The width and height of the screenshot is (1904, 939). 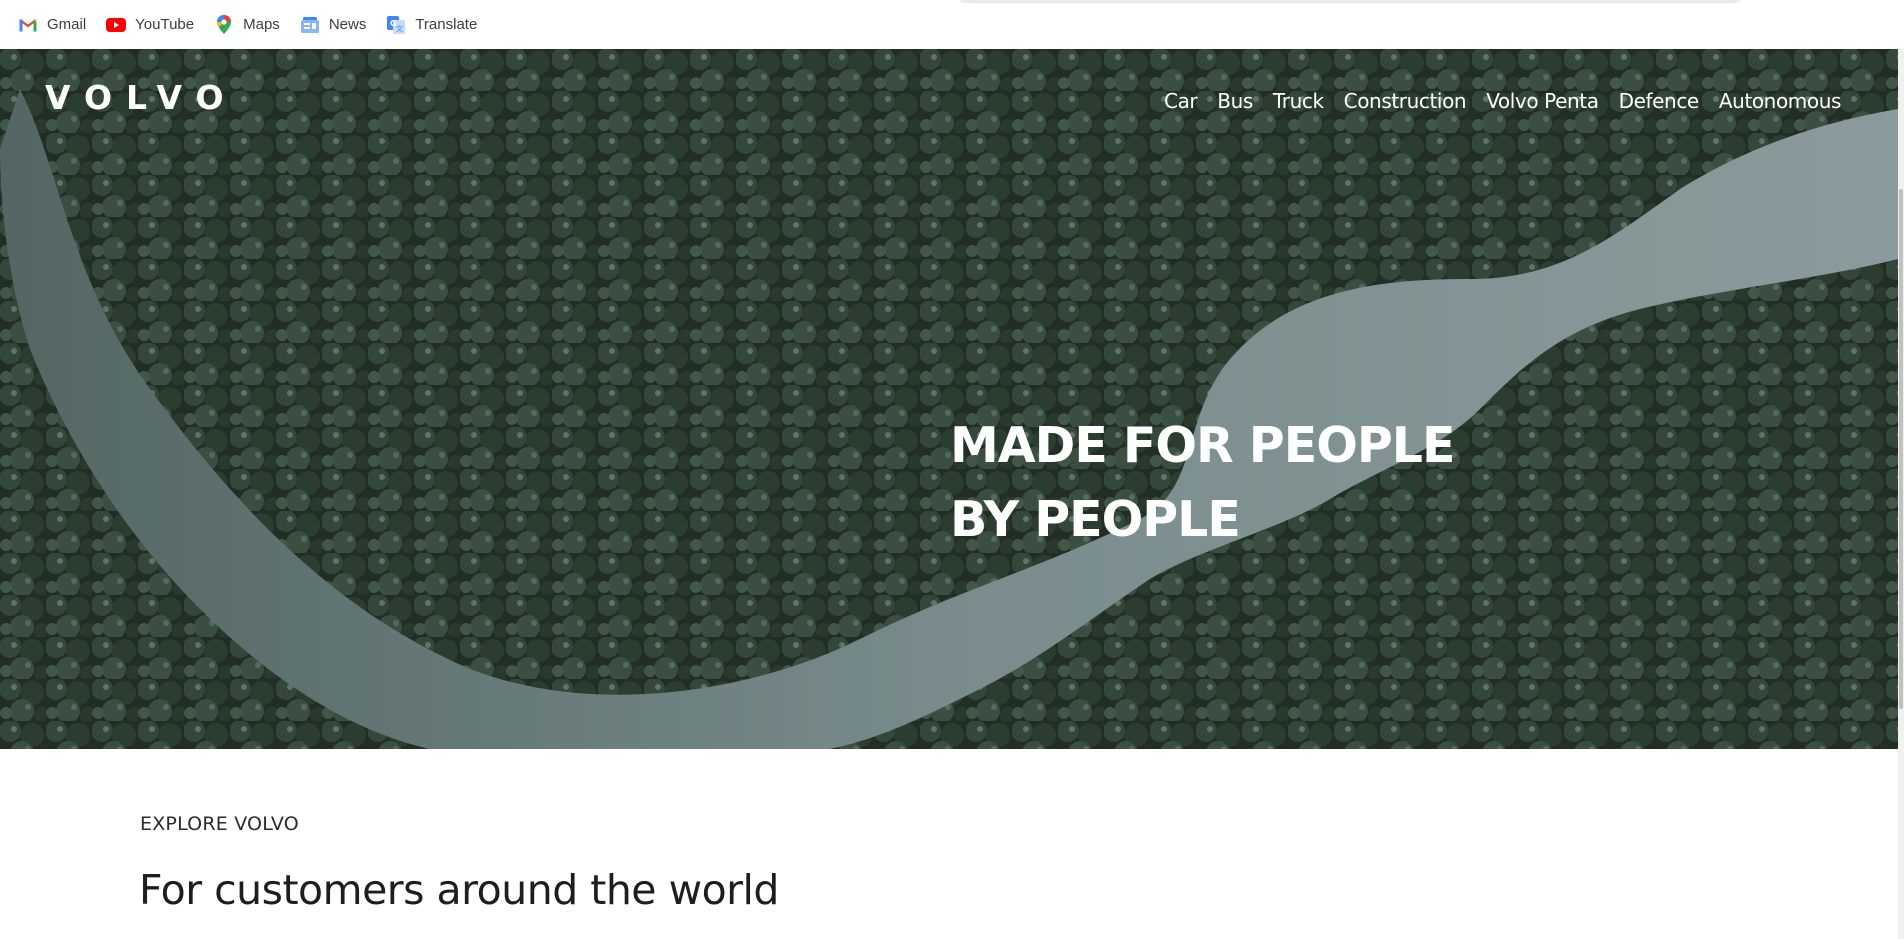 What do you see at coordinates (141, 97) in the screenshot?
I see `volvo-logo: VOLVO` at bounding box center [141, 97].